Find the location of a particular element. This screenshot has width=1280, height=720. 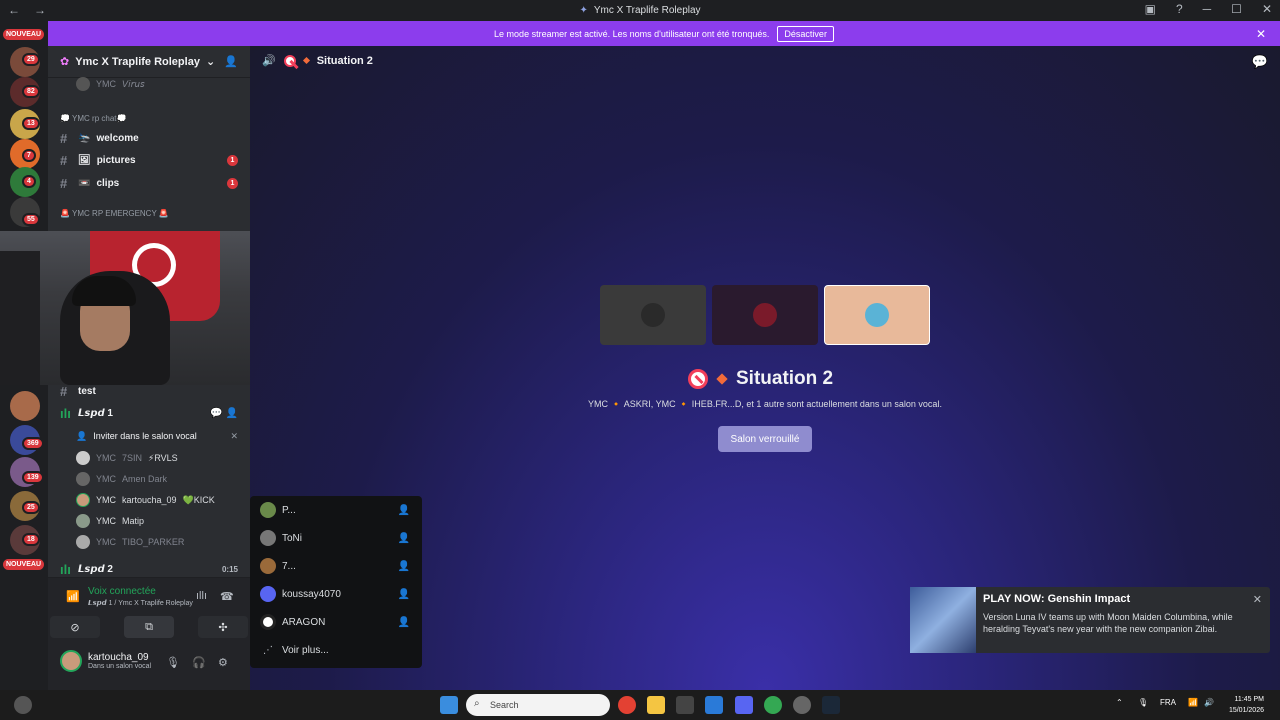

invite-list-item: ARAGON 👤 is located at coordinates (337, 622).